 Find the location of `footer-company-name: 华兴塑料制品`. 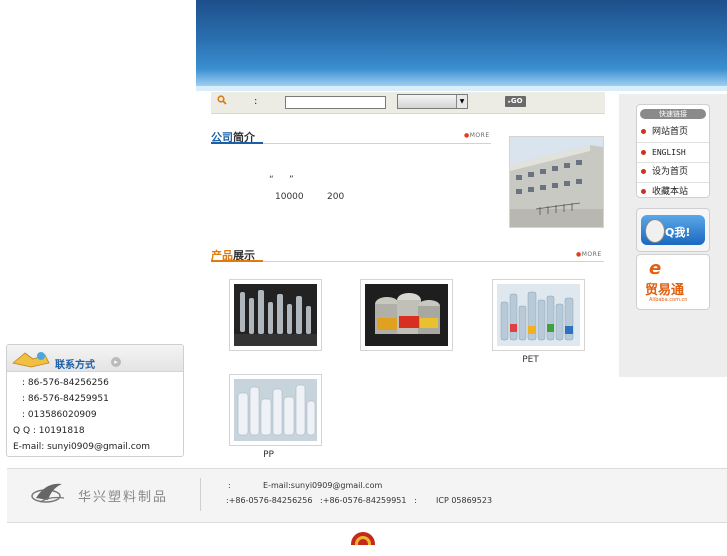

footer-company-name: 华兴塑料制品 is located at coordinates (123, 497).